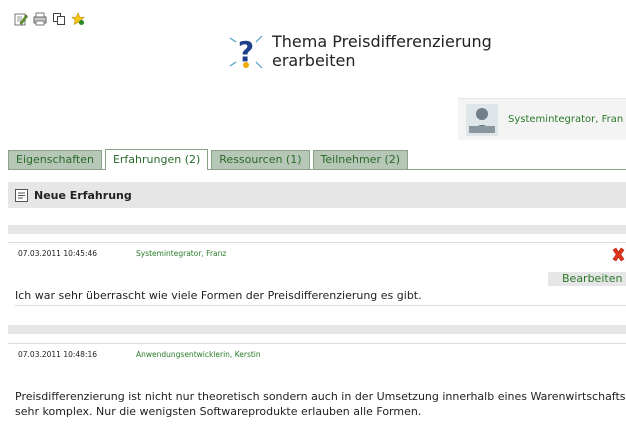 The width and height of the screenshot is (626, 428). I want to click on new-entry-icon, so click(21, 195).